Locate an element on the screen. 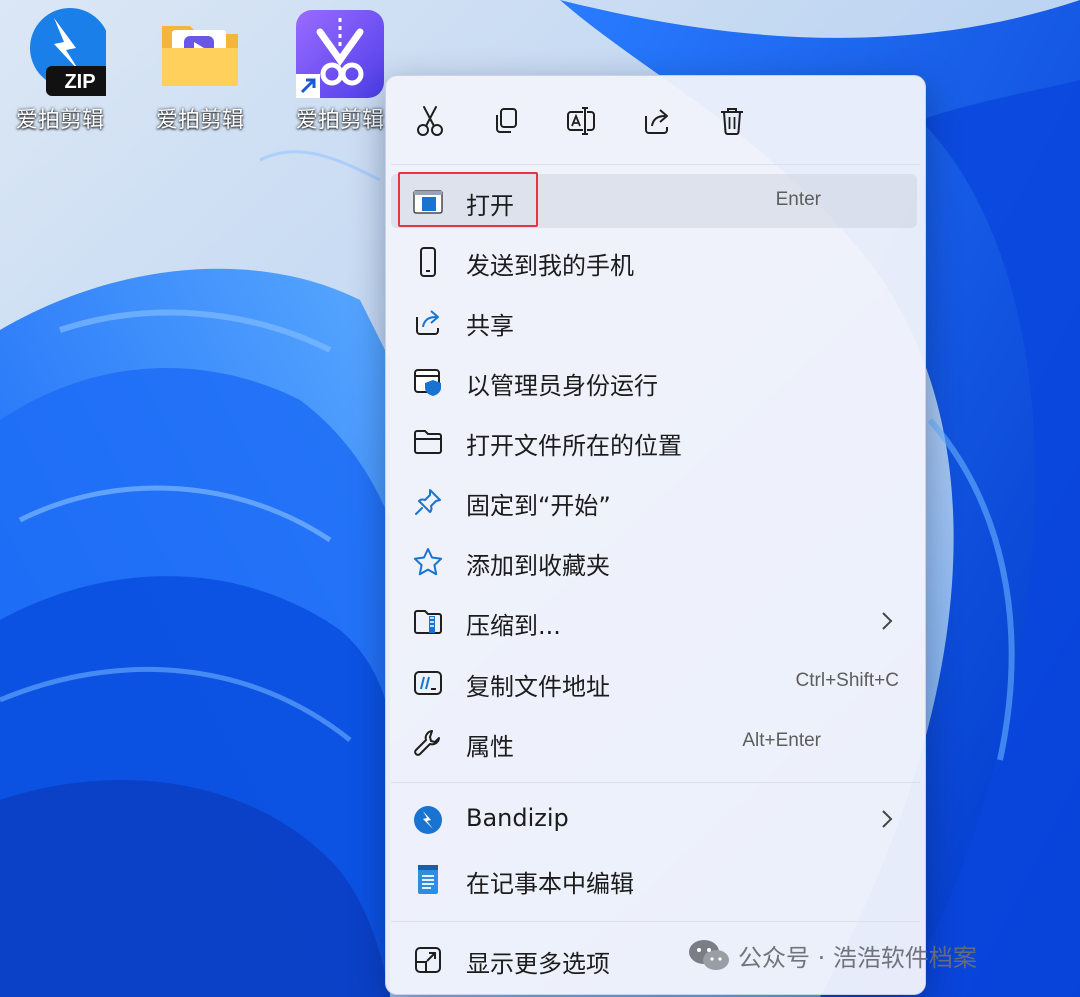  annotation-highlight-box is located at coordinates (468, 199).